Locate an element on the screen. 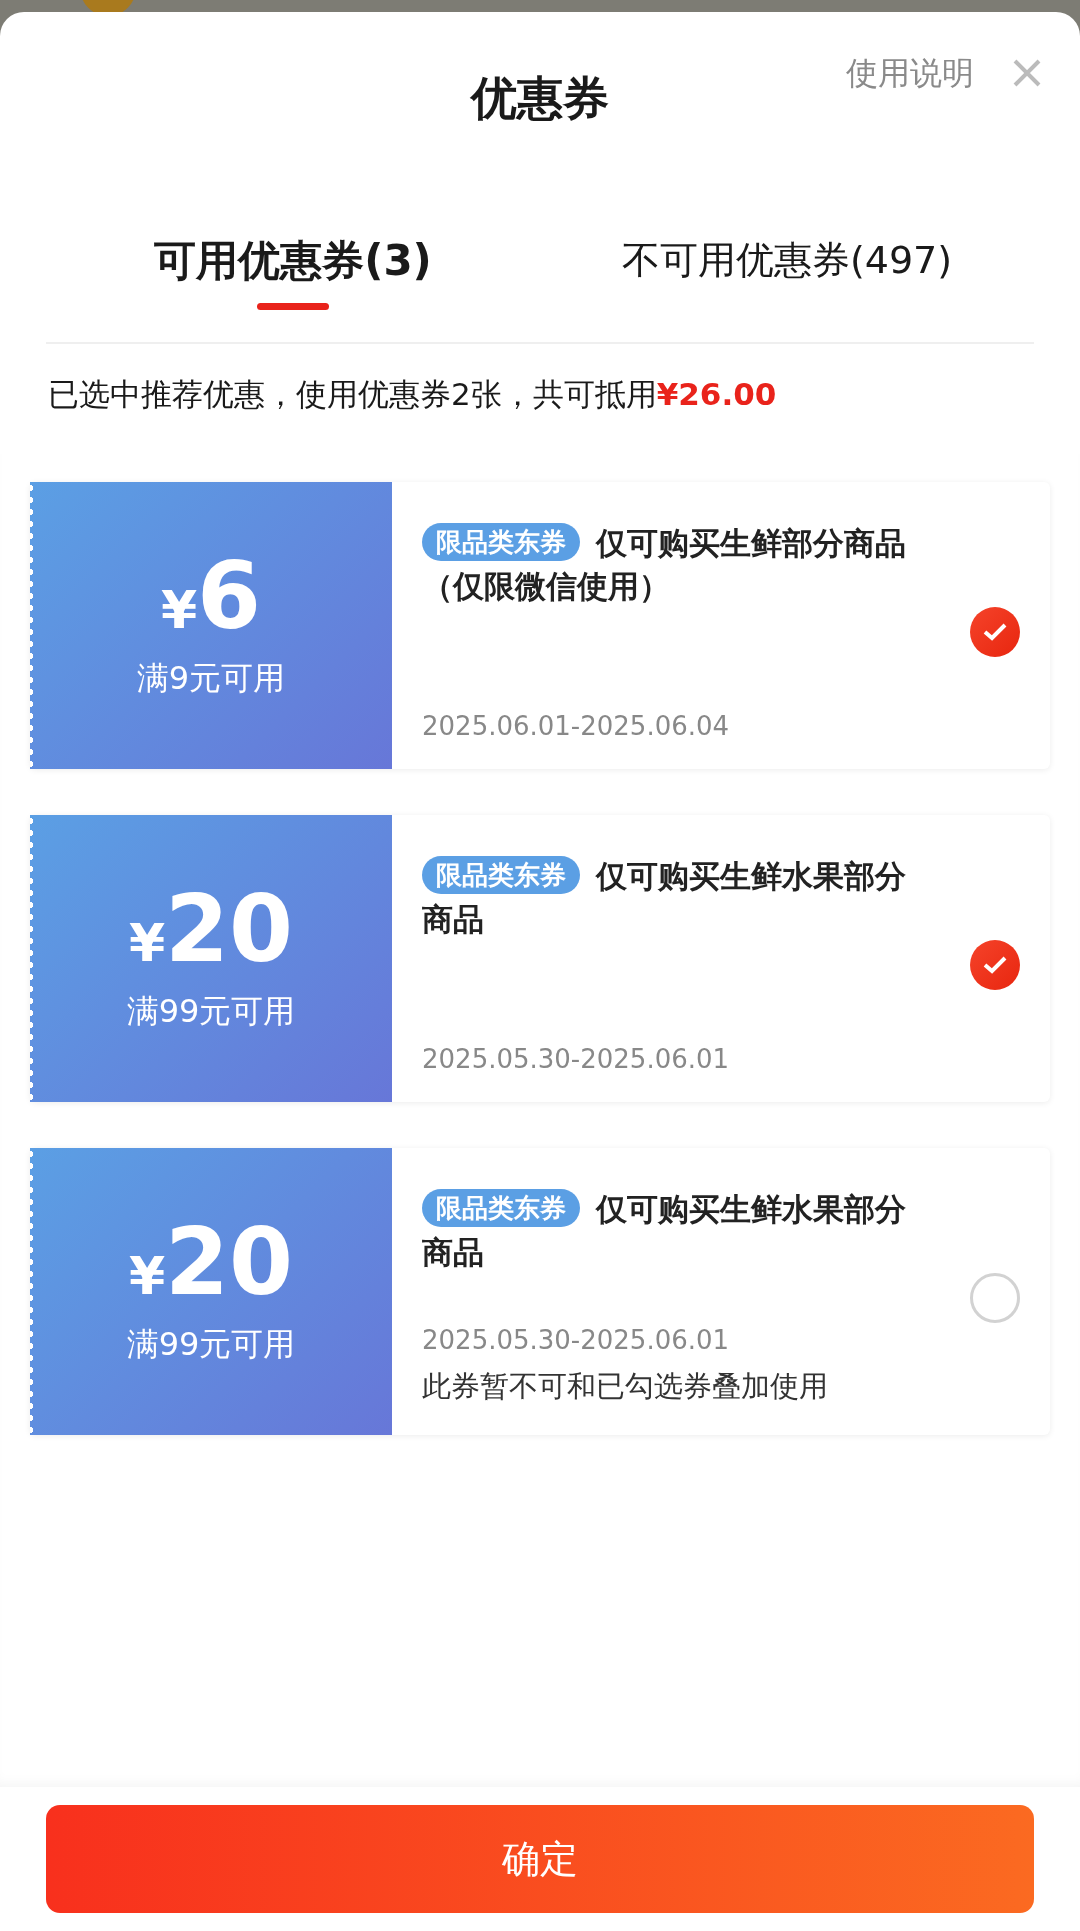 This screenshot has height=1931, width=1080. coupon-validity: 2025.06.01-2025.06.04 is located at coordinates (576, 726).